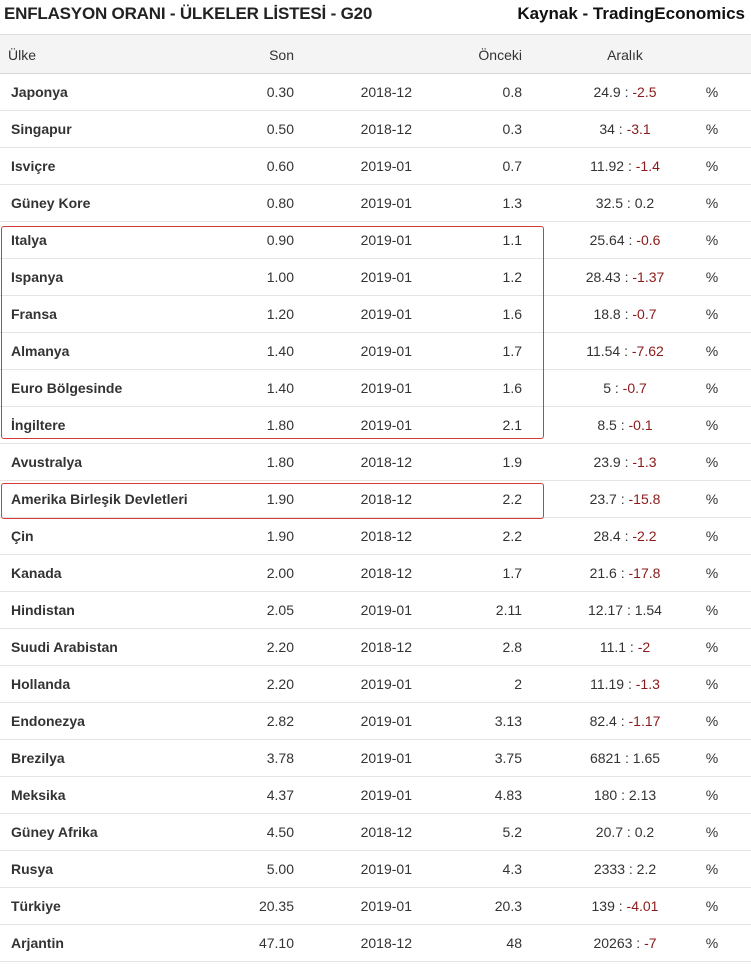 This screenshot has height=967, width=751. I want to click on range-high: 180 :, so click(611, 795).